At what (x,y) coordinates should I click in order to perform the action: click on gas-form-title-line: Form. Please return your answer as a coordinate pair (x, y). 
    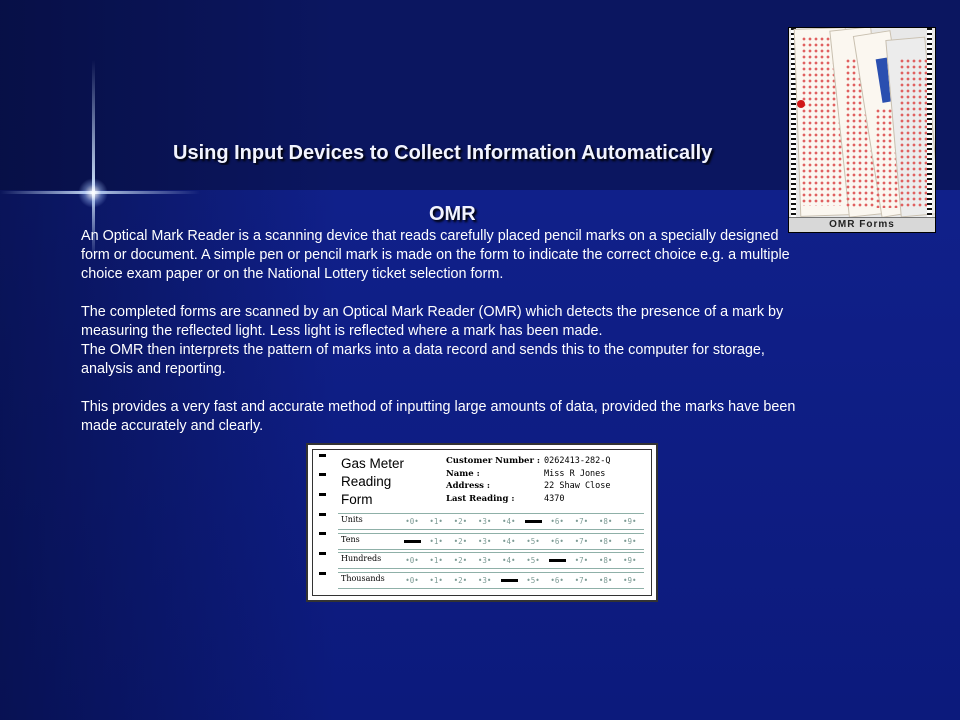
    Looking at the image, I should click on (357, 499).